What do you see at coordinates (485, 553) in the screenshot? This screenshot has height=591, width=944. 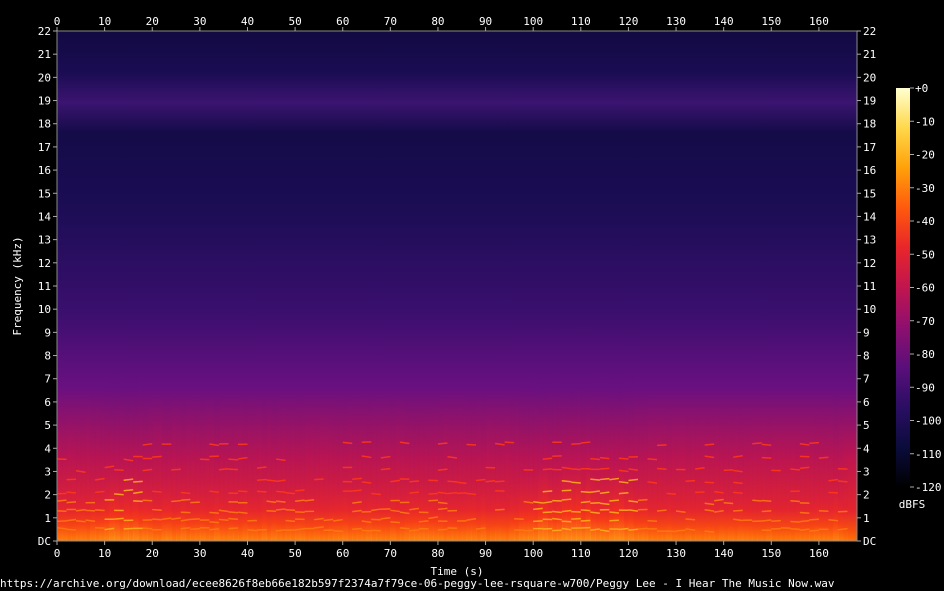 I see `x-tick-label-bottom: 90` at bounding box center [485, 553].